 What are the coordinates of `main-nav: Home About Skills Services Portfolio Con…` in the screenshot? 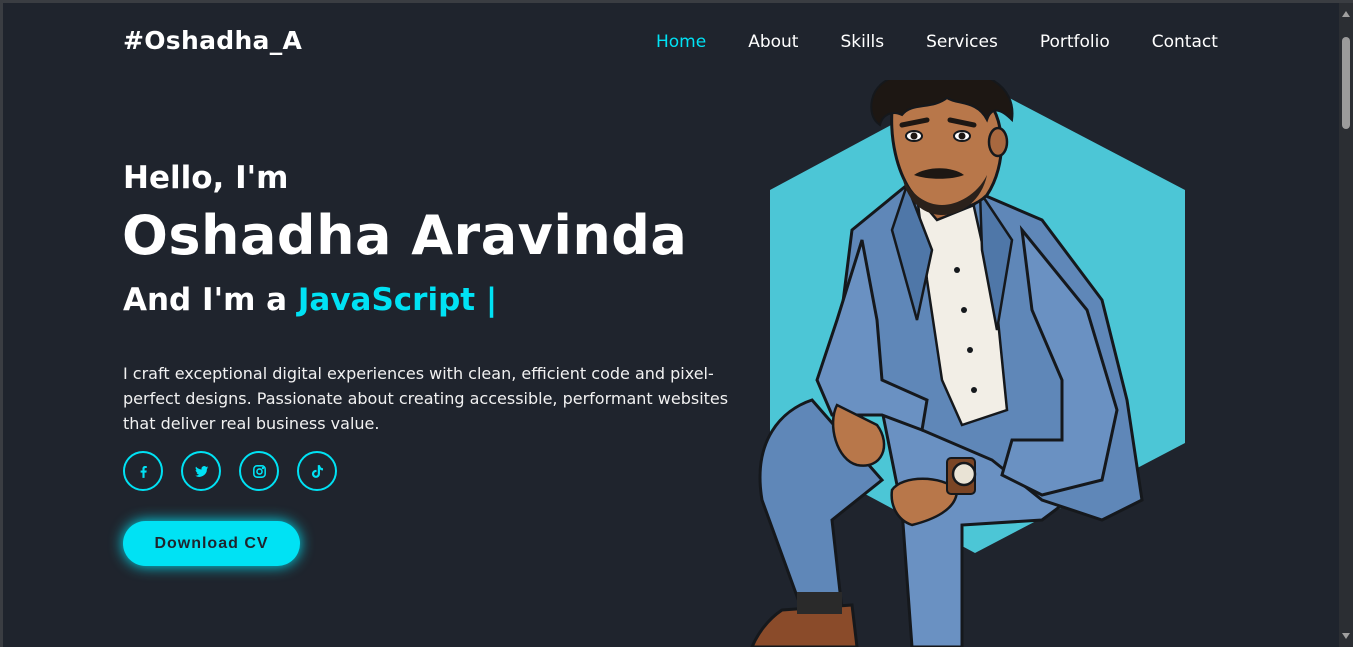 It's located at (937, 42).